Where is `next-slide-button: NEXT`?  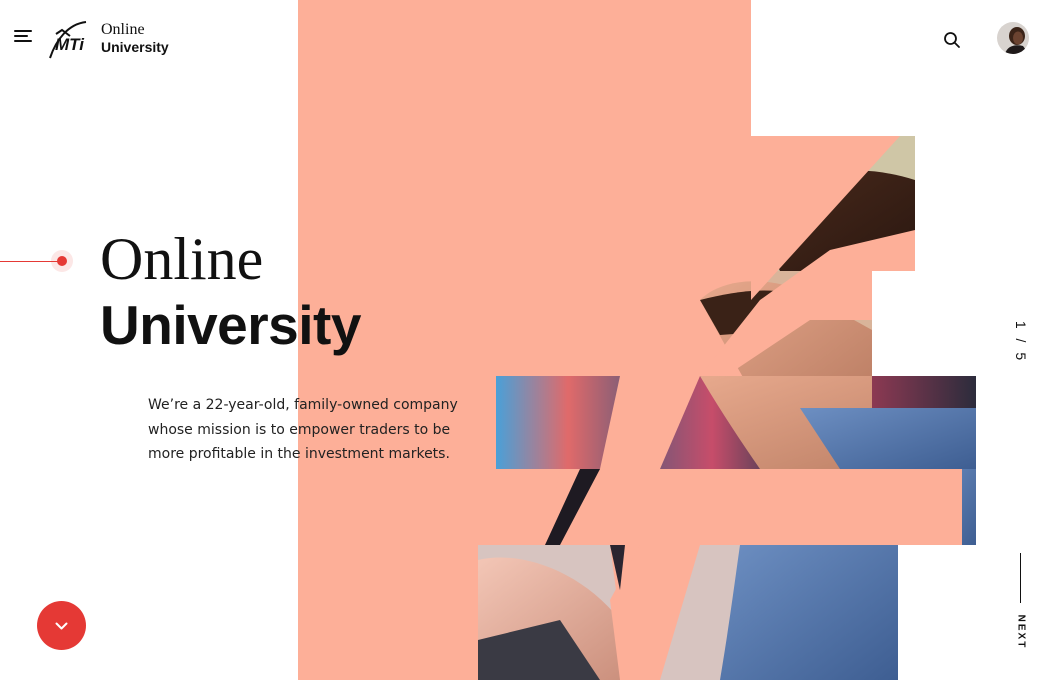
next-slide-button: NEXT is located at coordinates (1021, 632).